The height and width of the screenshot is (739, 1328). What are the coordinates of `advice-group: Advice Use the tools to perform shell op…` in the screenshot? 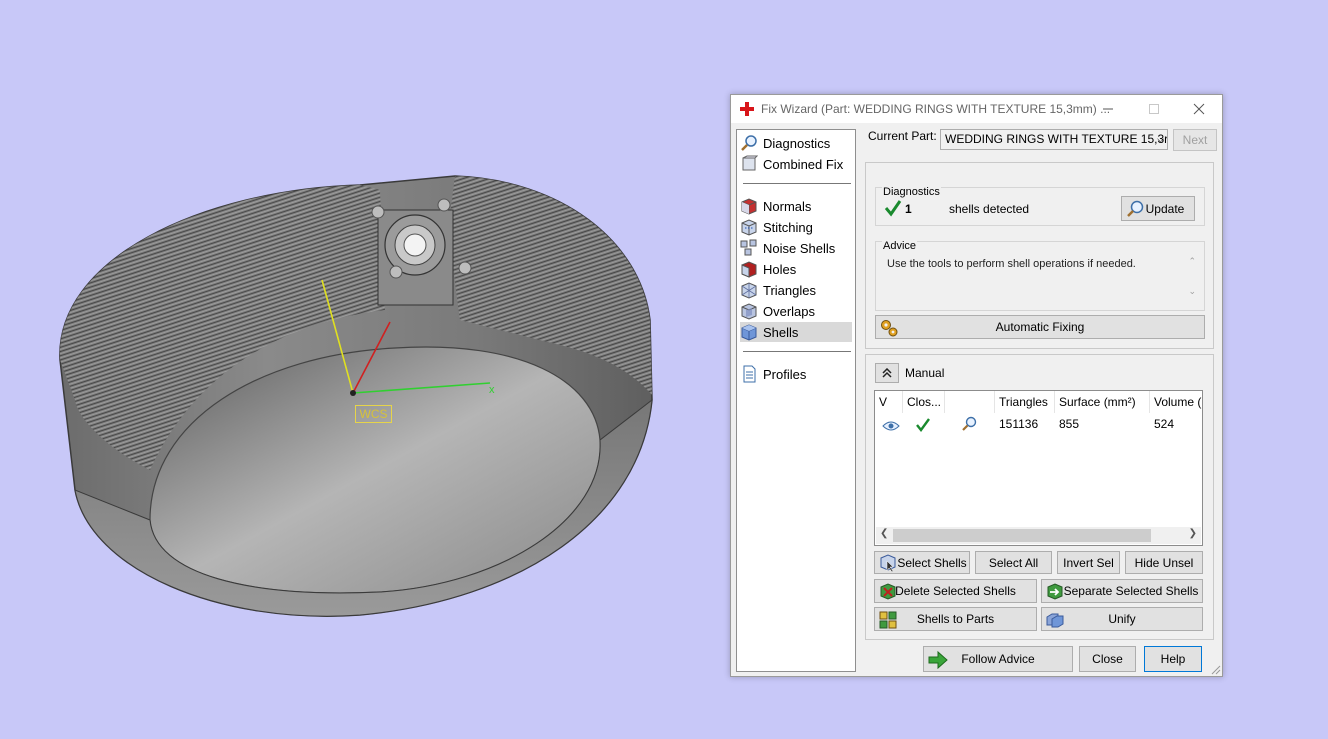 It's located at (1040, 275).